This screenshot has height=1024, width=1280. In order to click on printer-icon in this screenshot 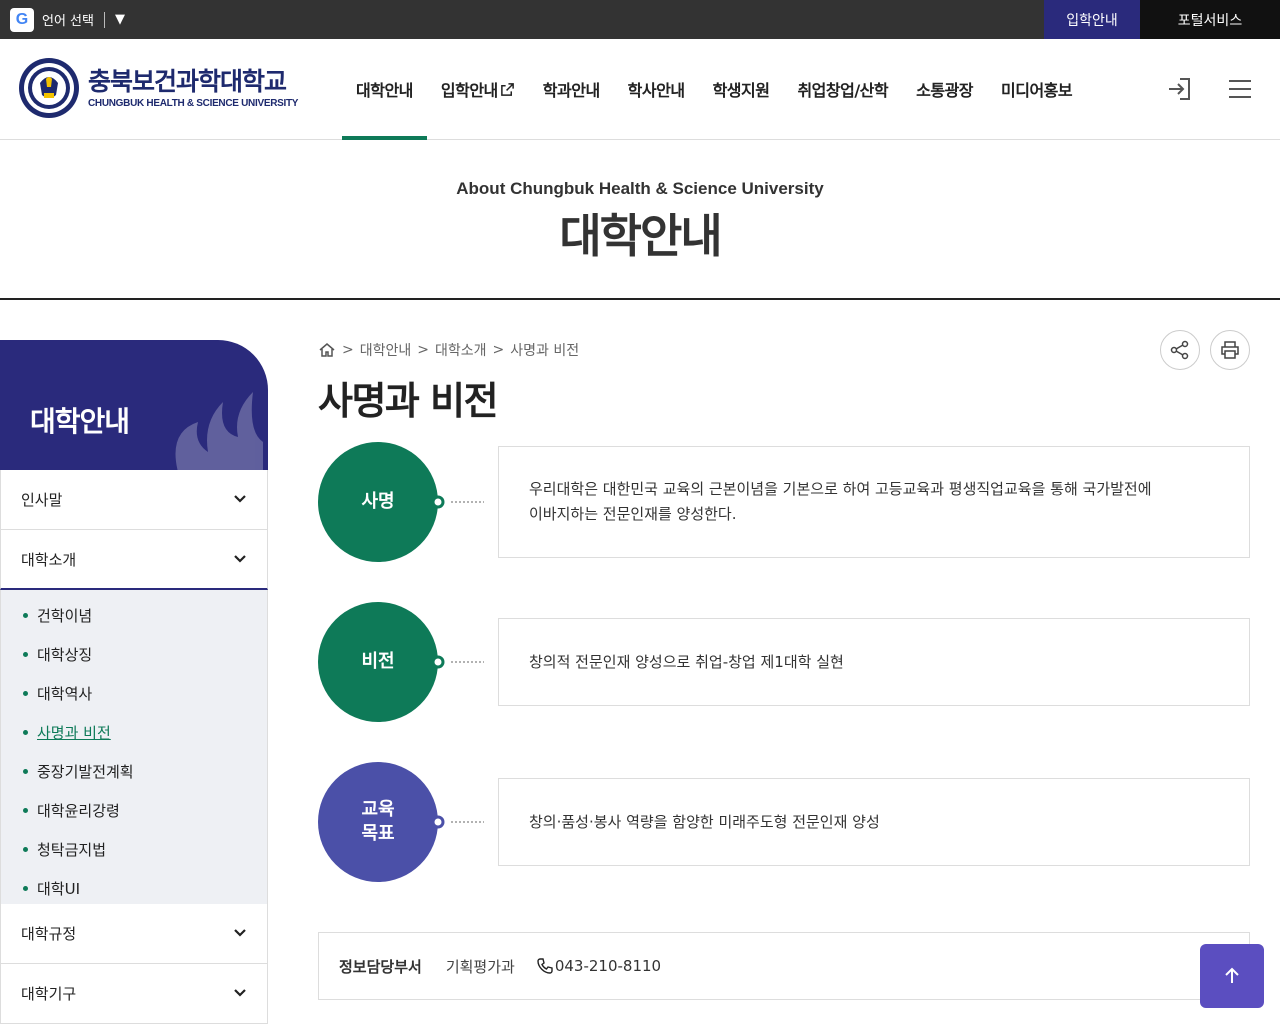, I will do `click(1230, 350)`.